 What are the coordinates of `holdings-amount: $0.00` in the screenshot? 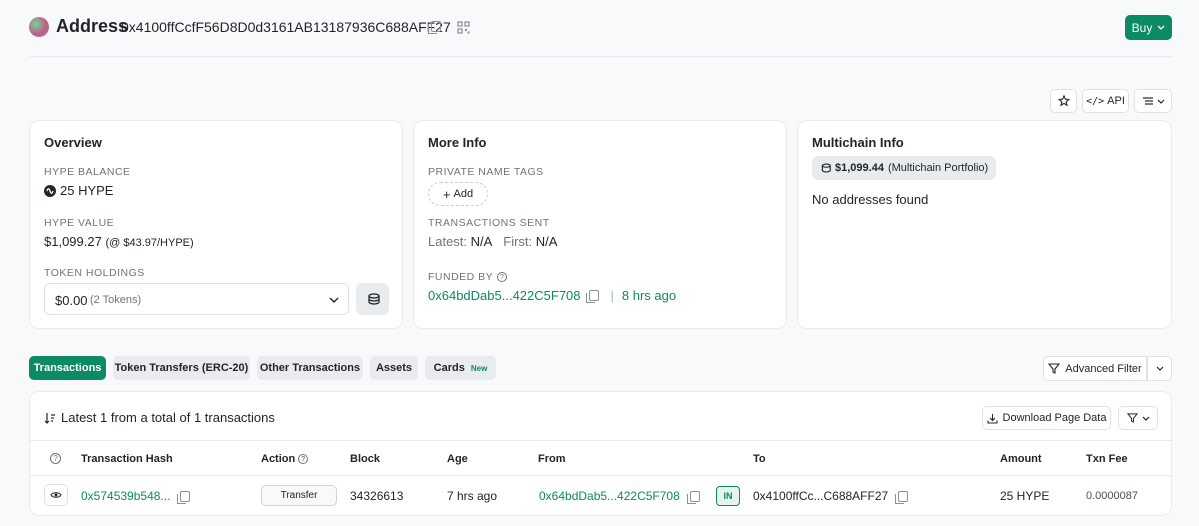 It's located at (71, 300).